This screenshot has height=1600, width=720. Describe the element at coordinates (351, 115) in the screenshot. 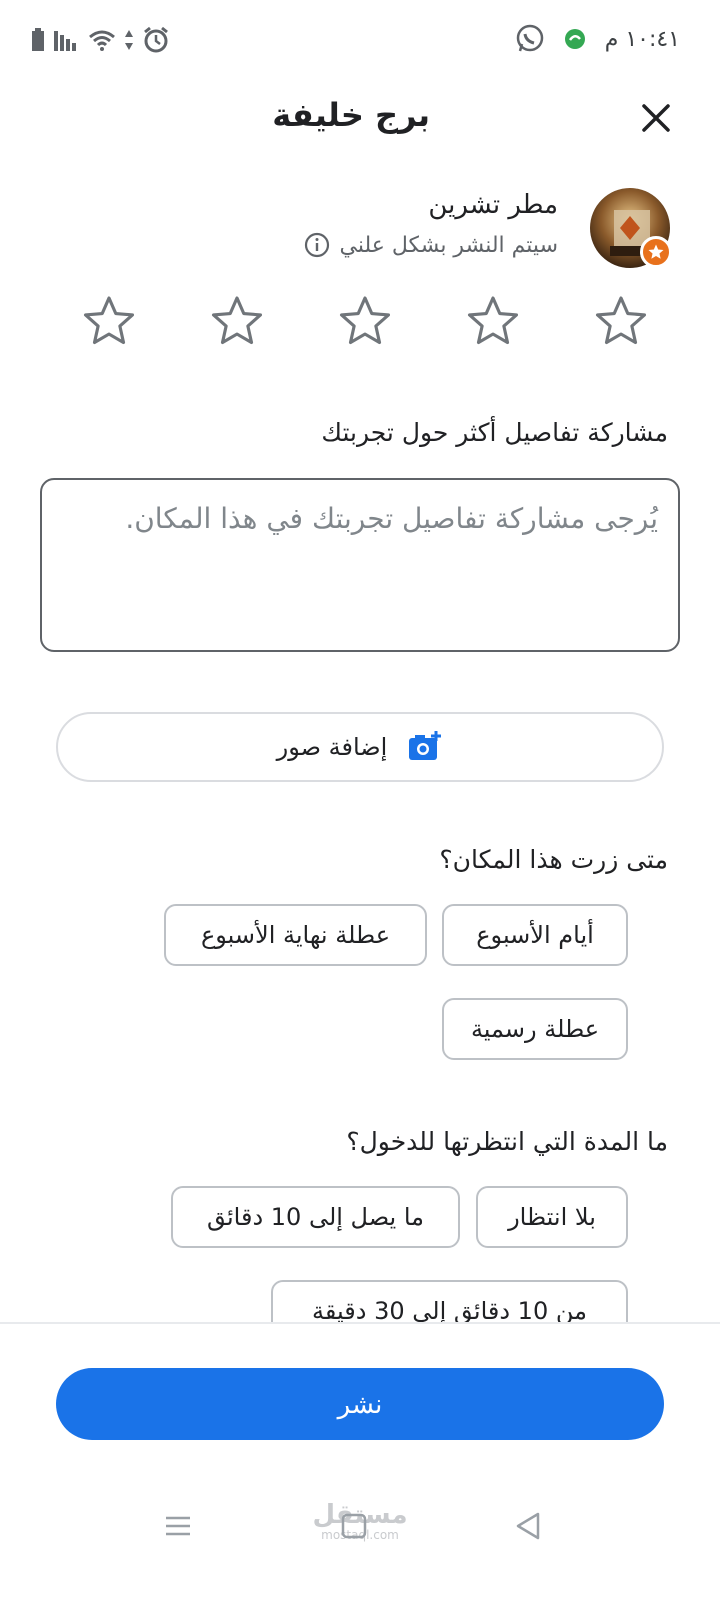

I see `page-title: برج خليفة` at that location.